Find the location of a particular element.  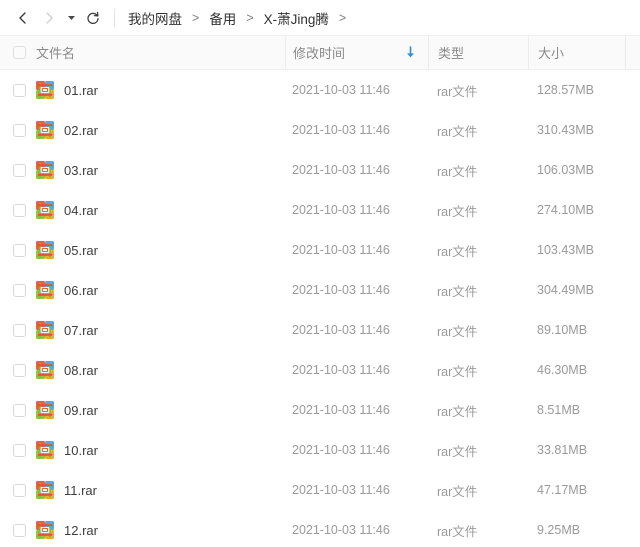

breadcrumb-item-backup: 备用 is located at coordinates (222, 18).